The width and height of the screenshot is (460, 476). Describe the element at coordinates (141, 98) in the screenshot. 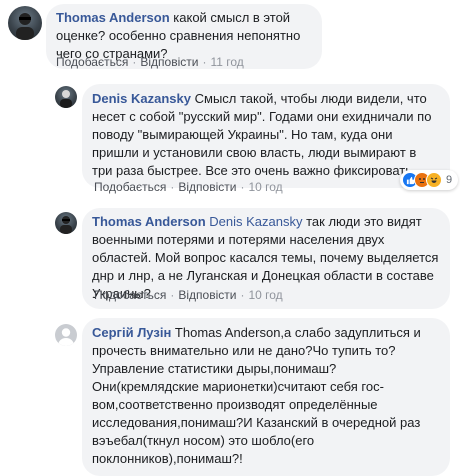

I see `comment-author: Denis Kazansky` at that location.